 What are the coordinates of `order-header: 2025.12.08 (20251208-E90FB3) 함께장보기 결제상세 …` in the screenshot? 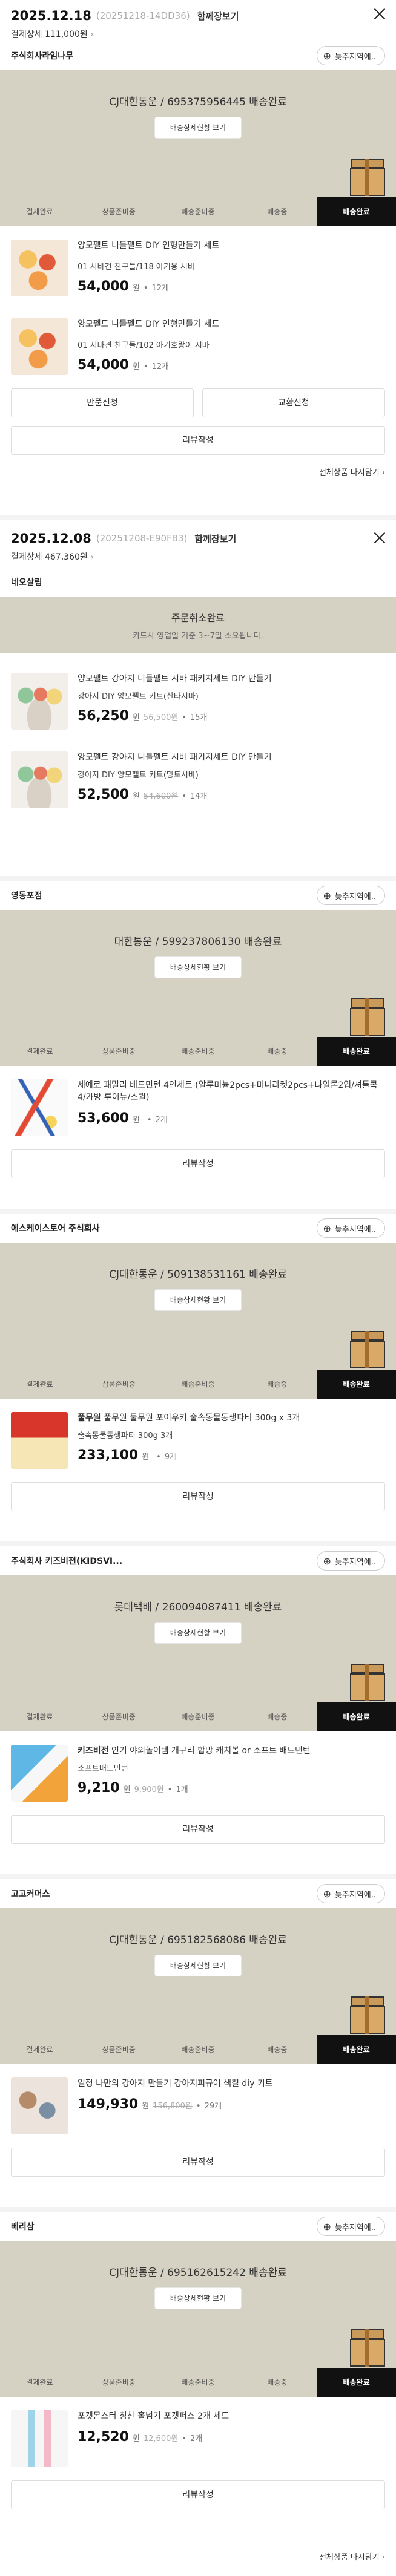 It's located at (198, 547).